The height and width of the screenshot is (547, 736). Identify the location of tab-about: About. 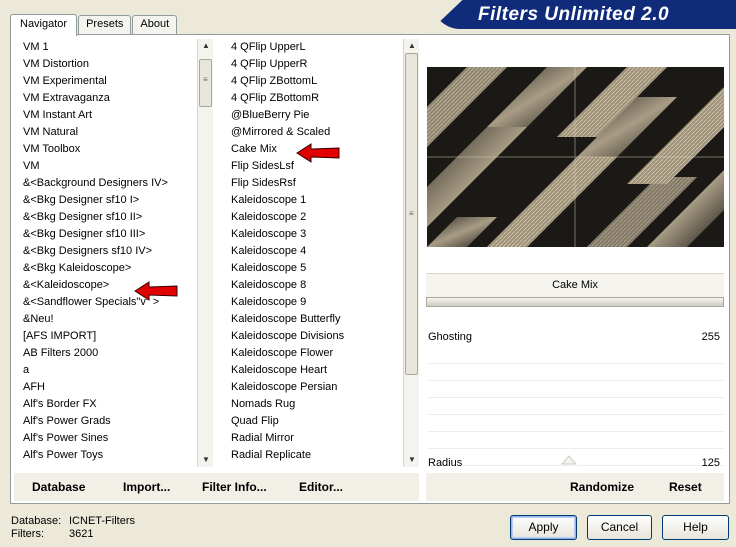
(155, 24).